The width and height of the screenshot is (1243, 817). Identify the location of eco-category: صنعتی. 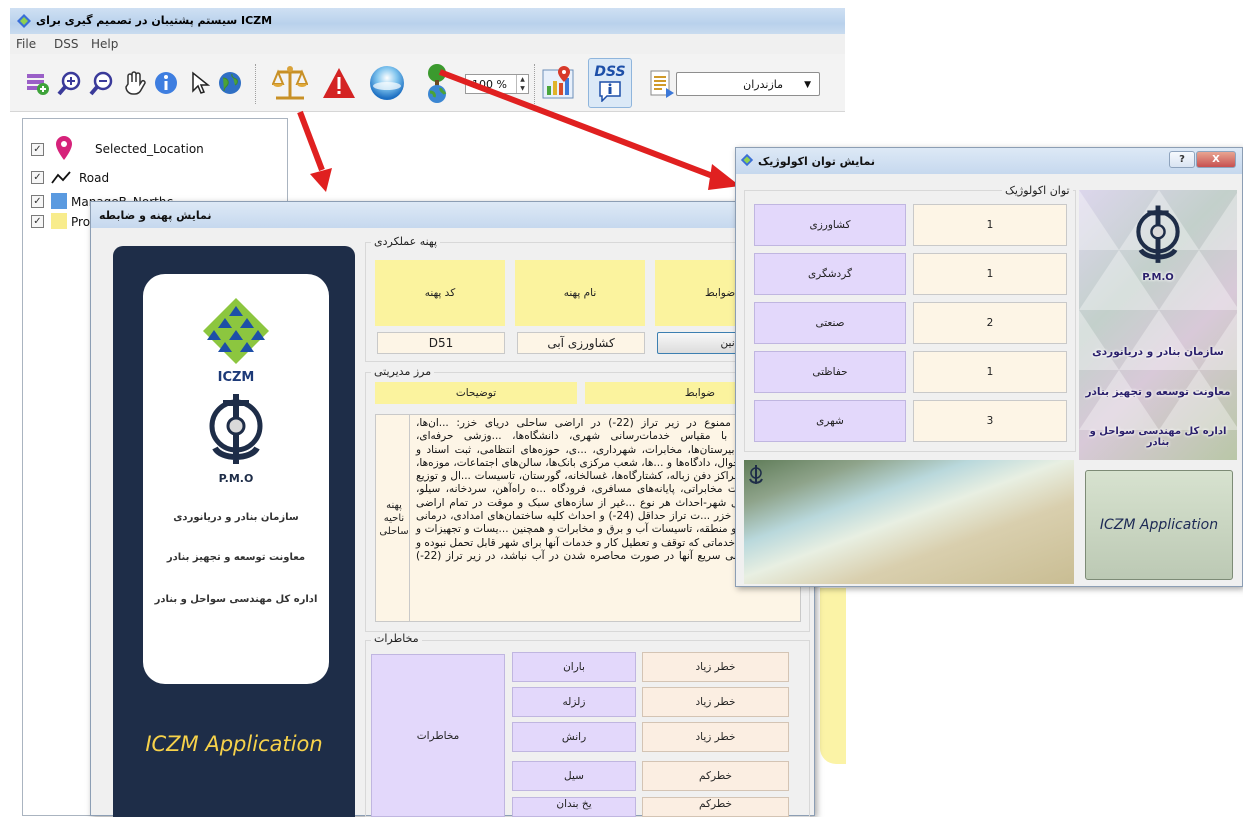
(830, 323).